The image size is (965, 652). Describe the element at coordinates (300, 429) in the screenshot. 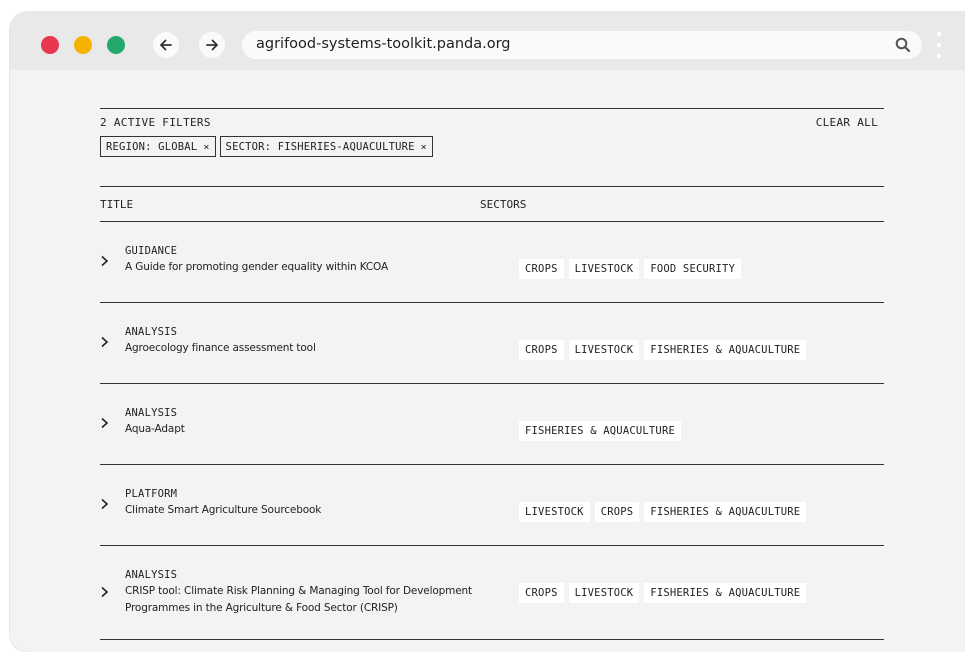

I see `resource-title: Aqua-Adapt` at that location.